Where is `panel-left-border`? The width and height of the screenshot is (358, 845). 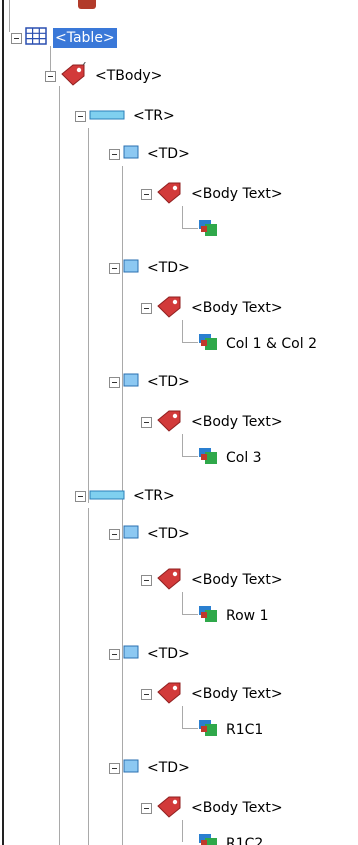
panel-left-border is located at coordinates (3, 422).